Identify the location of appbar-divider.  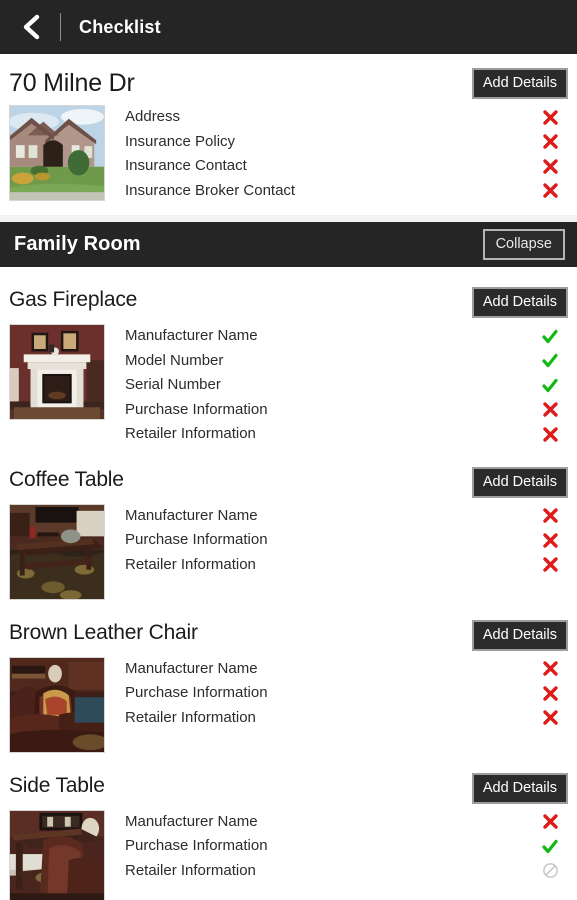
(60, 27).